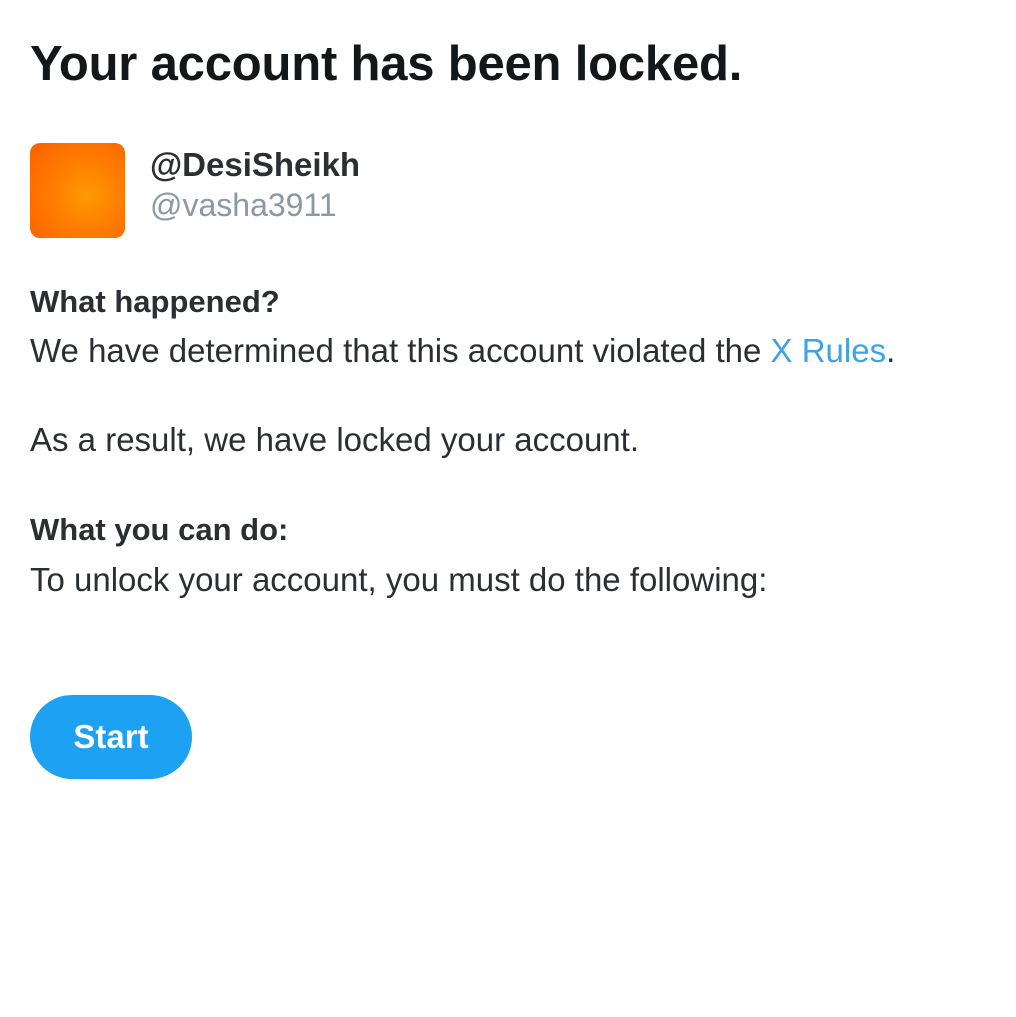 The height and width of the screenshot is (1017, 1016). I want to click on page-title: Your account has been locked., so click(386, 64).